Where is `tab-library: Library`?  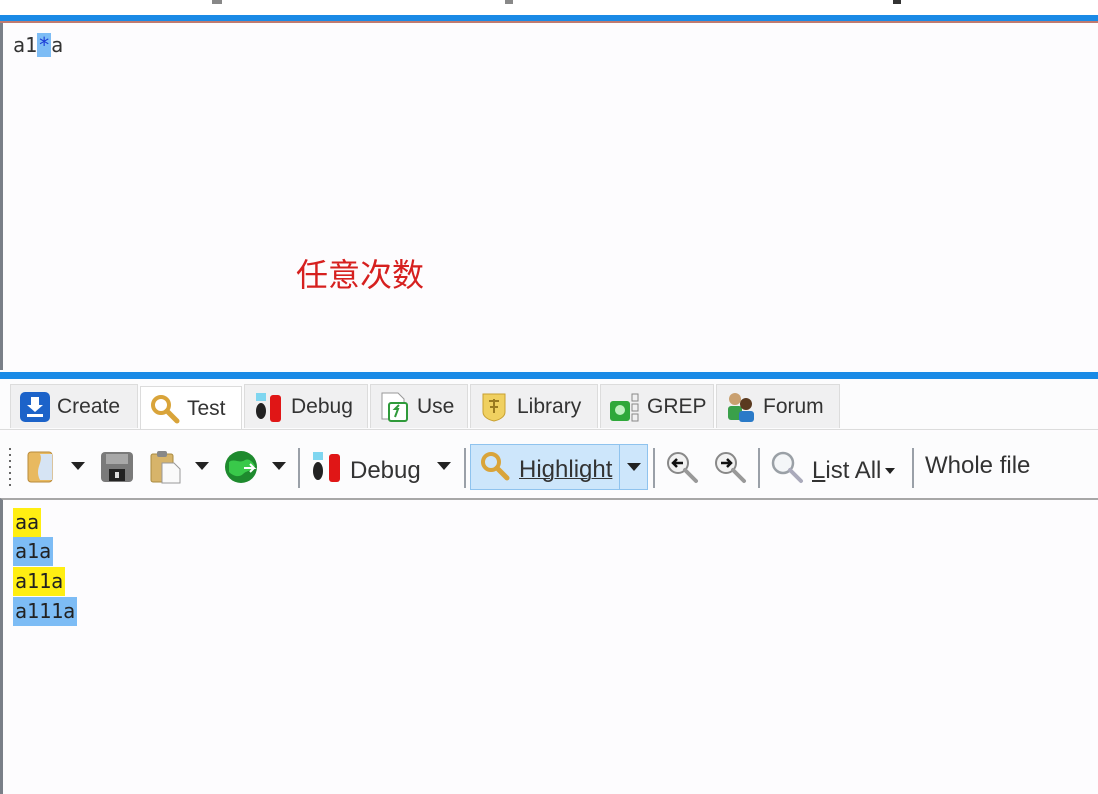 tab-library: Library is located at coordinates (534, 406).